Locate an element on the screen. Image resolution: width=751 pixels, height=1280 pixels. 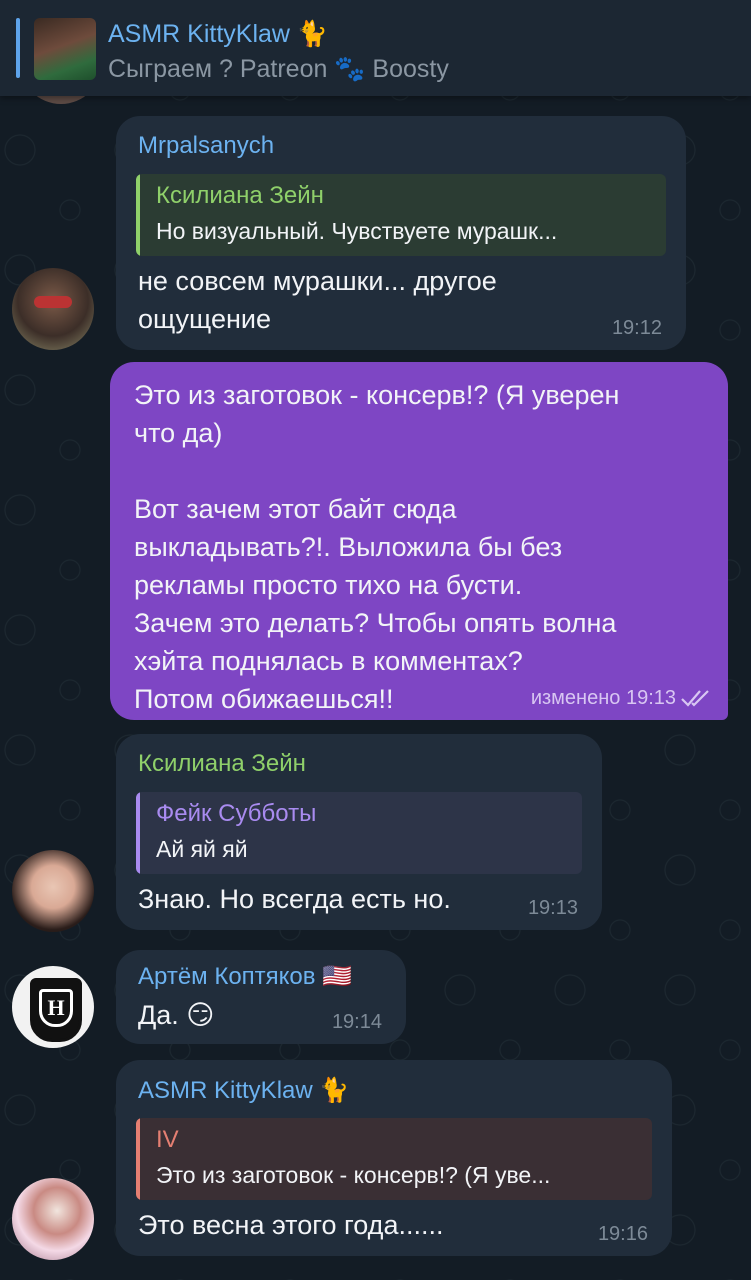
message-sender: Mrpalsanych is located at coordinates (206, 146).